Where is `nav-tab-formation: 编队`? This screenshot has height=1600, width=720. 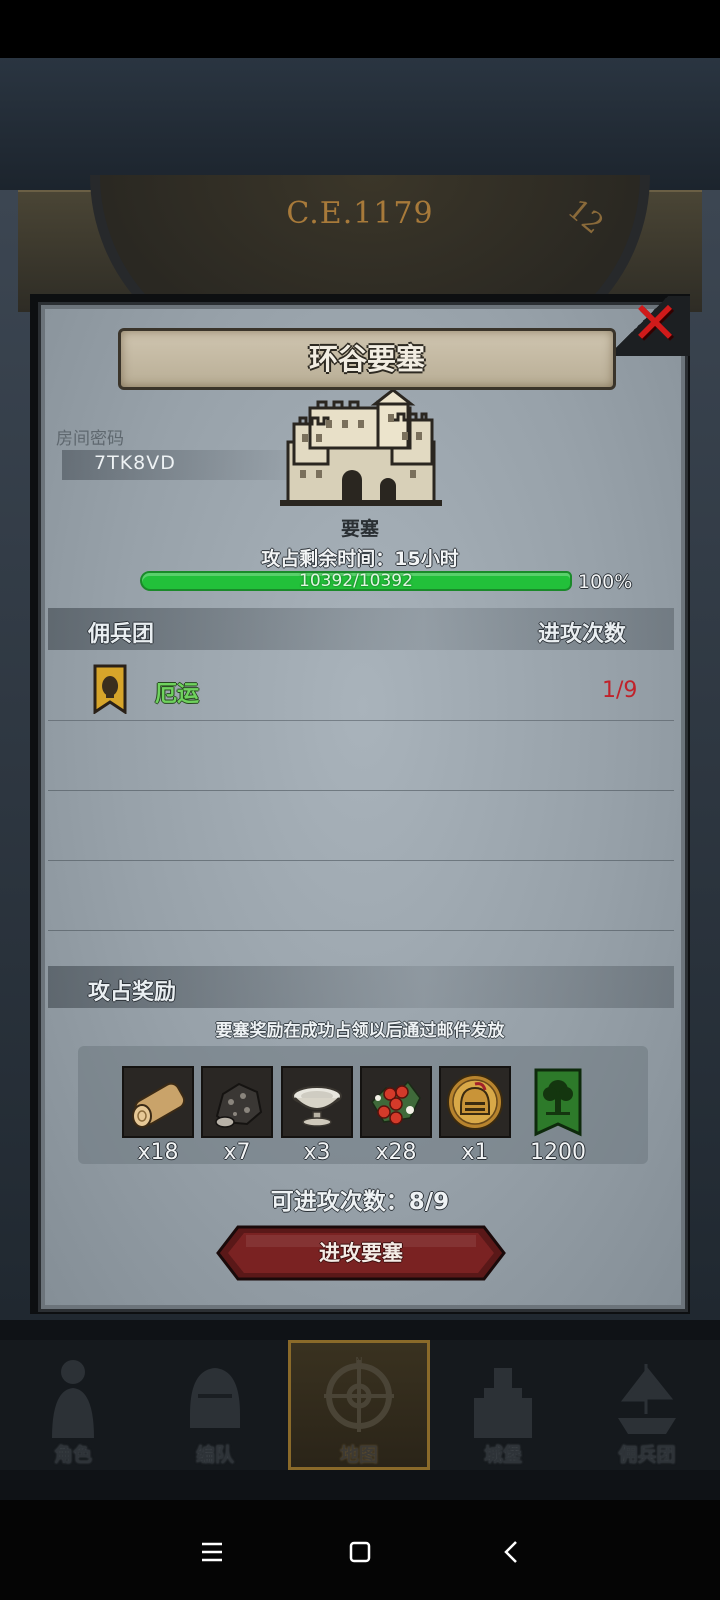 nav-tab-formation: 编队 is located at coordinates (215, 1405).